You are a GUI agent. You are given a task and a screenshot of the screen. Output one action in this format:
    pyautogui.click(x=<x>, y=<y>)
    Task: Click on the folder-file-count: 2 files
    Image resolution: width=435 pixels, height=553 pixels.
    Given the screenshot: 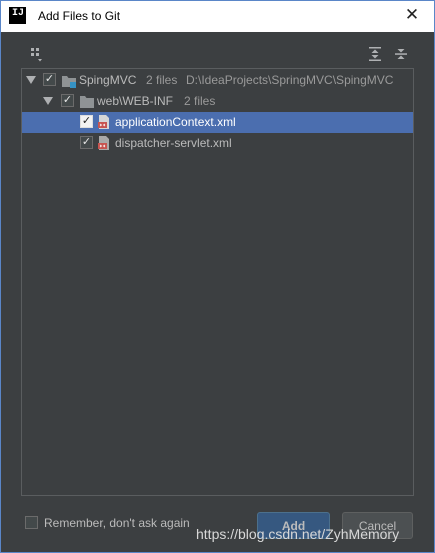 What is the action you would take?
    pyautogui.click(x=200, y=101)
    